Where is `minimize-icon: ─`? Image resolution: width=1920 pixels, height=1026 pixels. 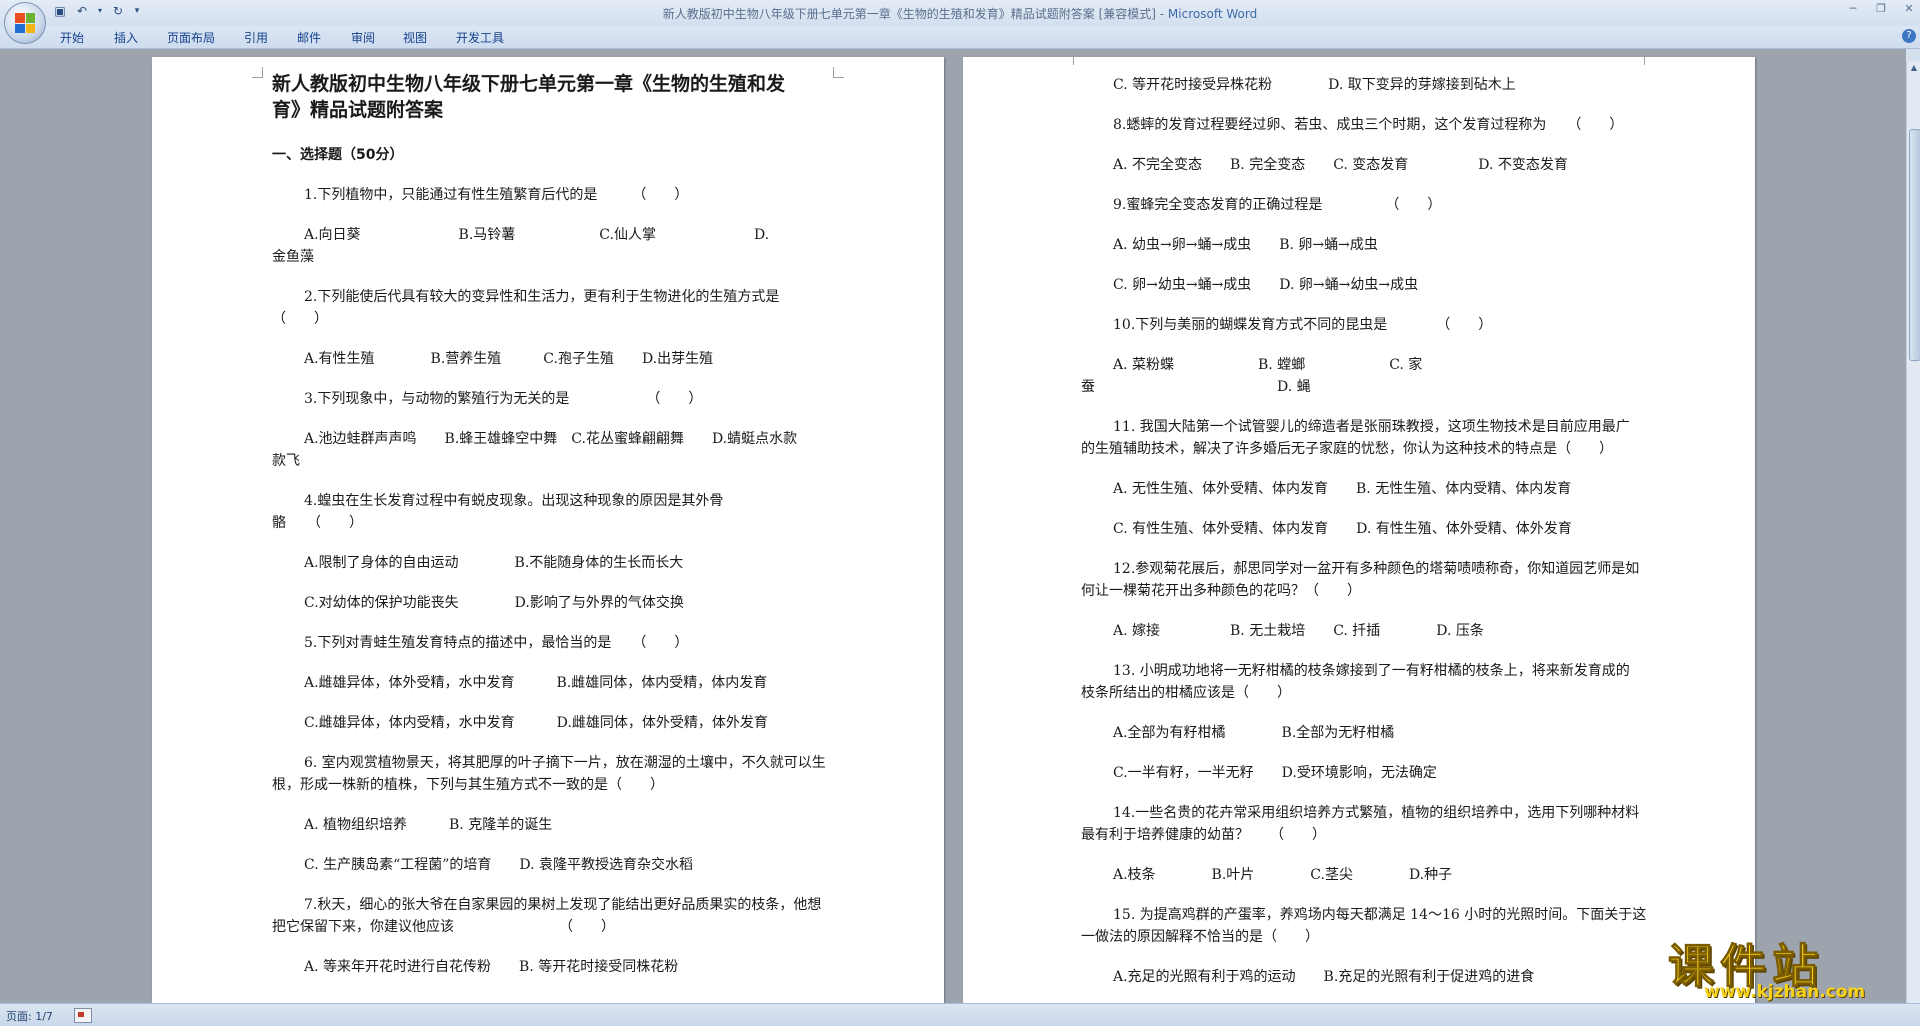
minimize-icon: ─ is located at coordinates (1853, 8).